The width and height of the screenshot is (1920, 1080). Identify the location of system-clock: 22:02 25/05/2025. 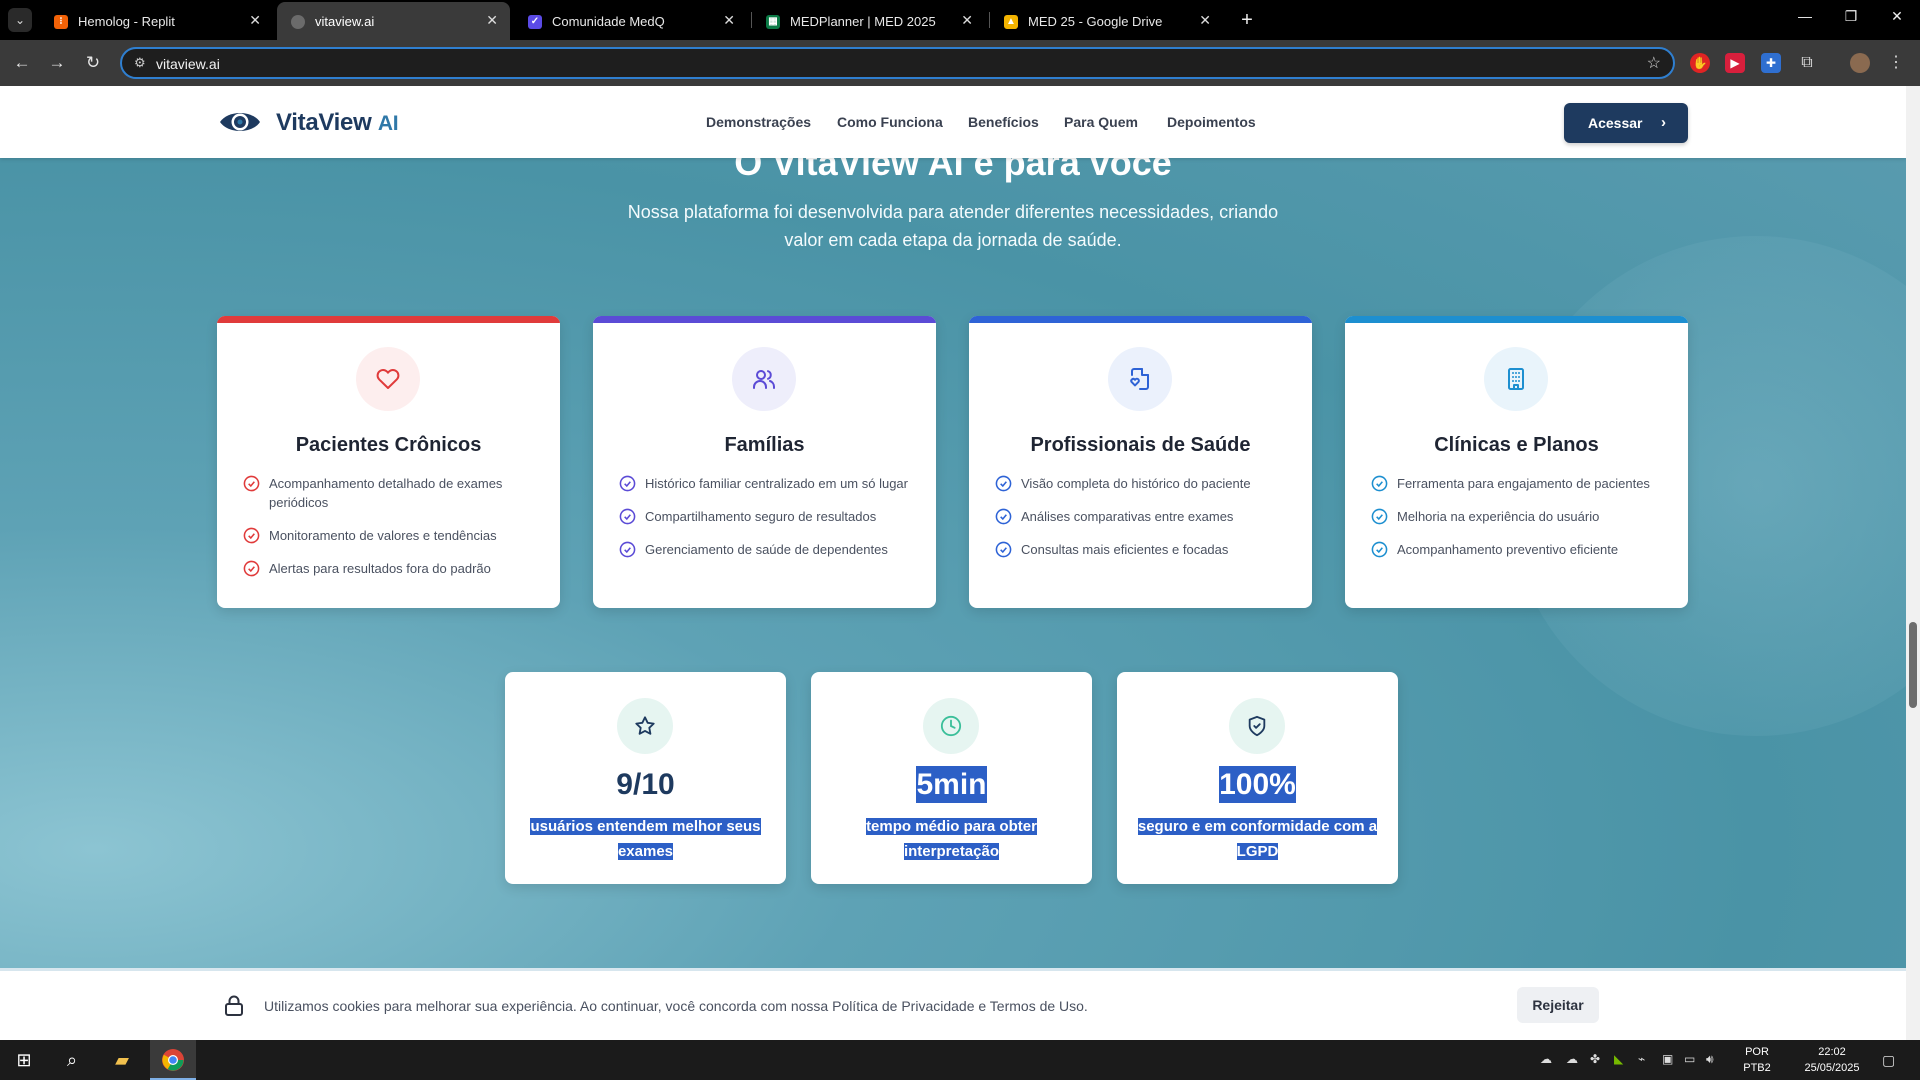
(1832, 1060).